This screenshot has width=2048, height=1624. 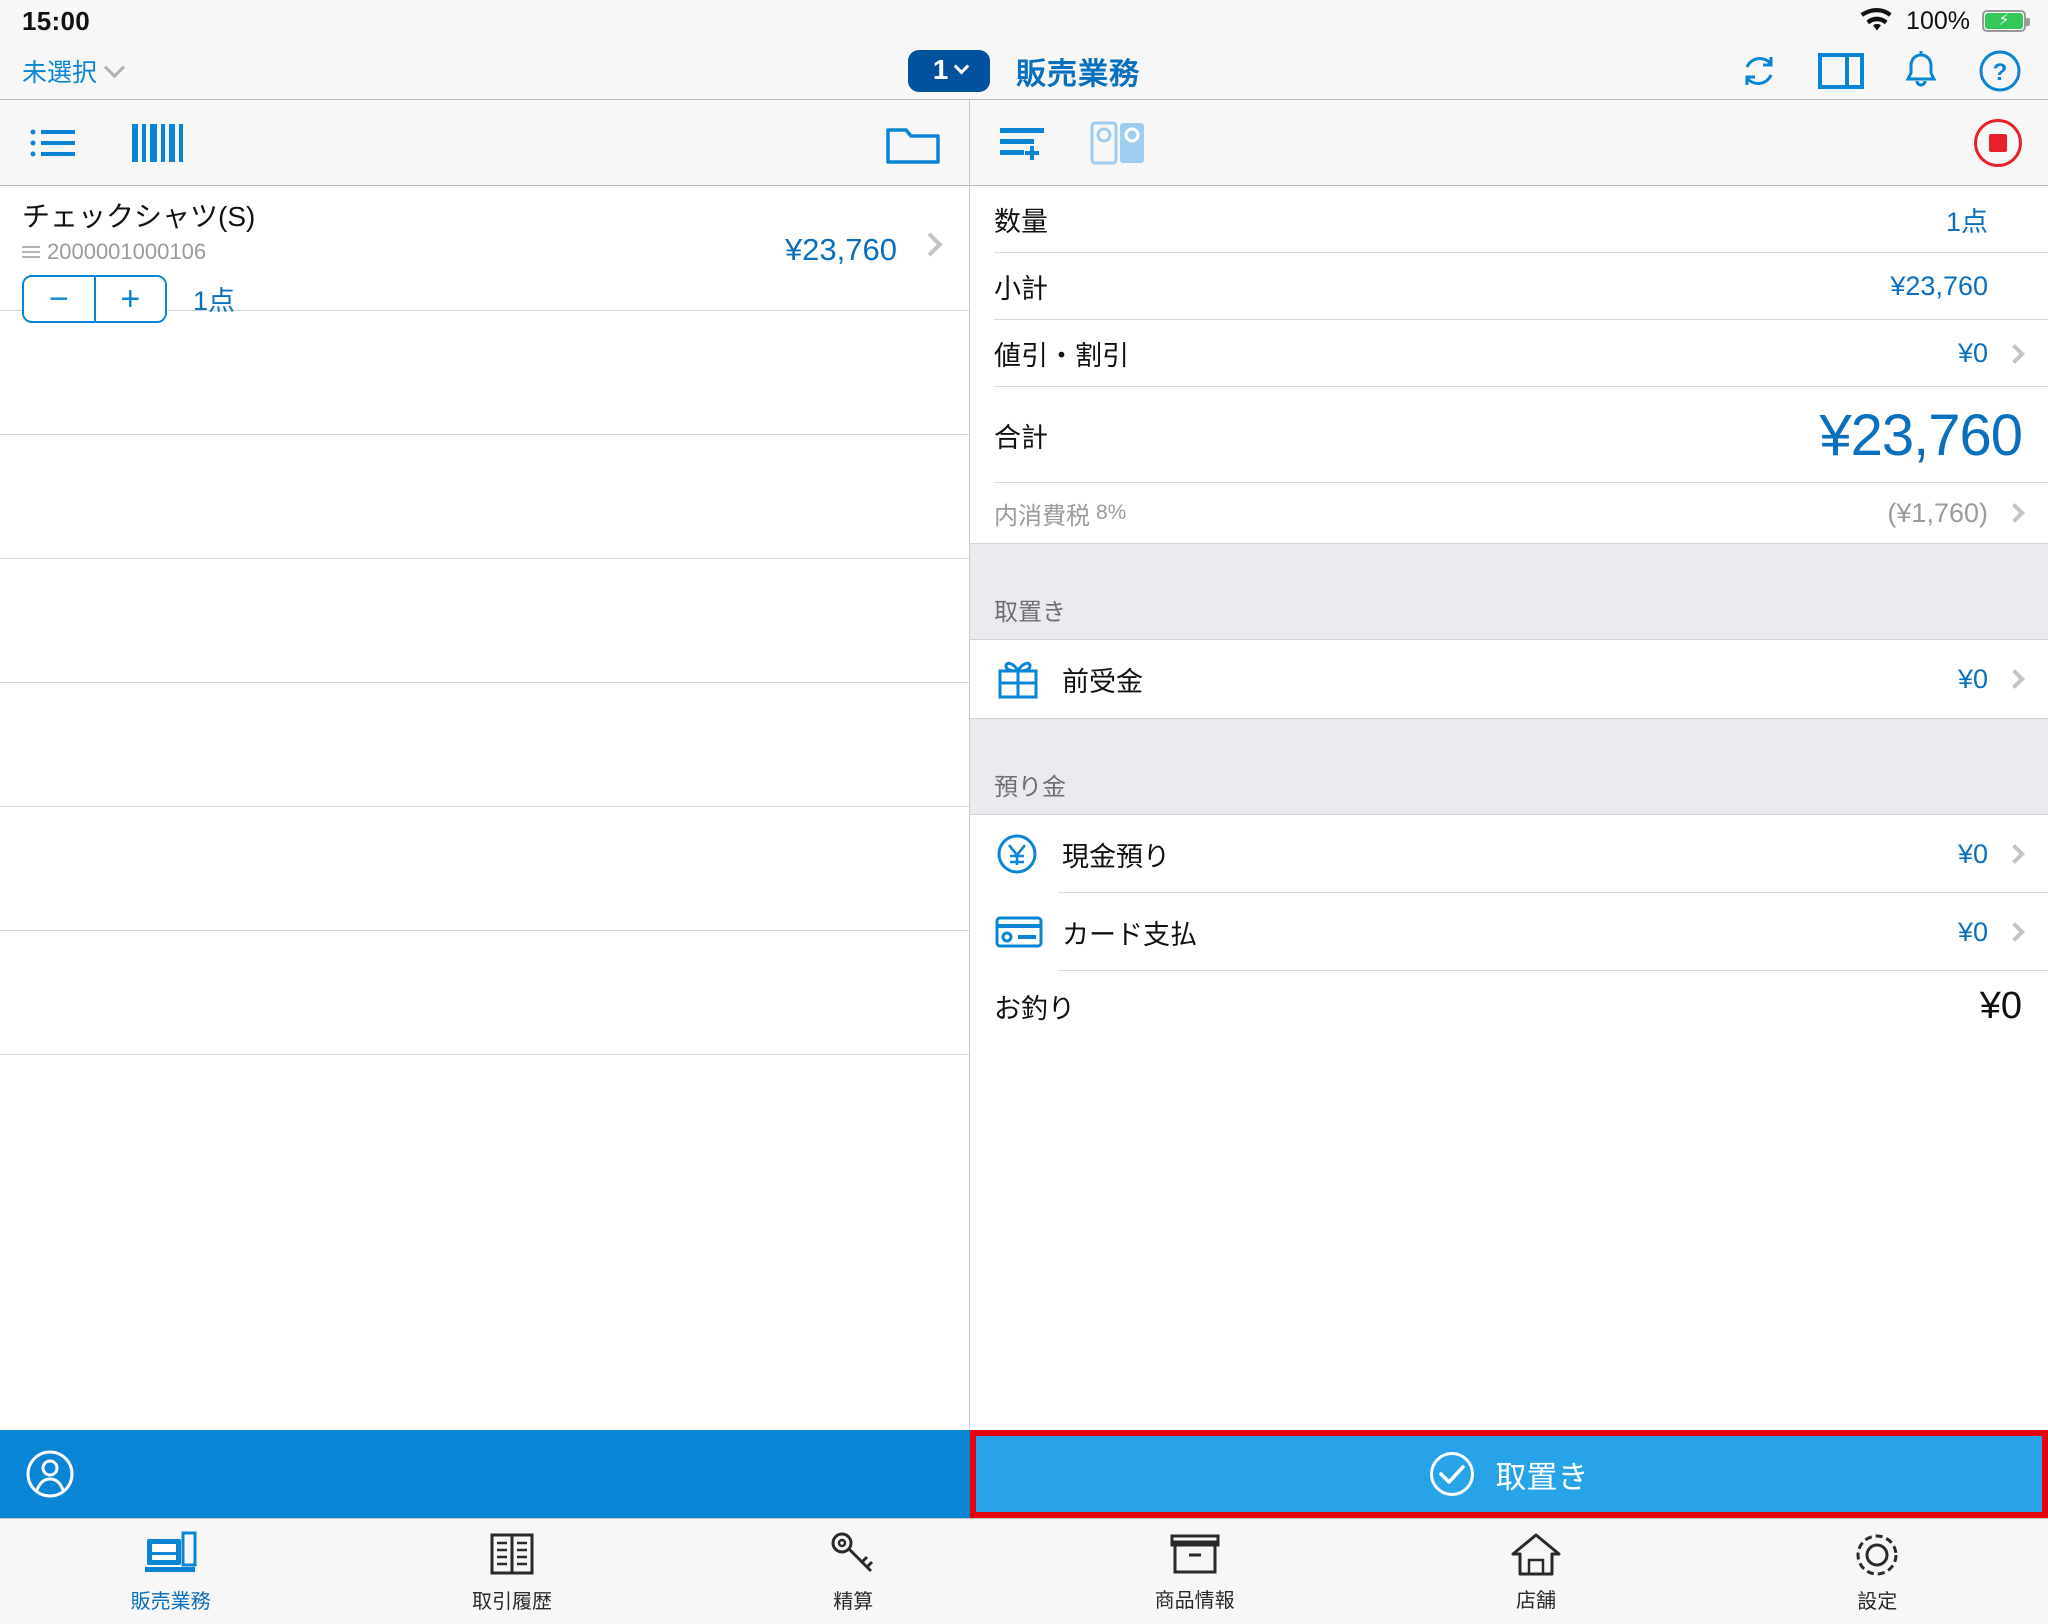 I want to click on tax-label: 内消費税, so click(x=1042, y=516).